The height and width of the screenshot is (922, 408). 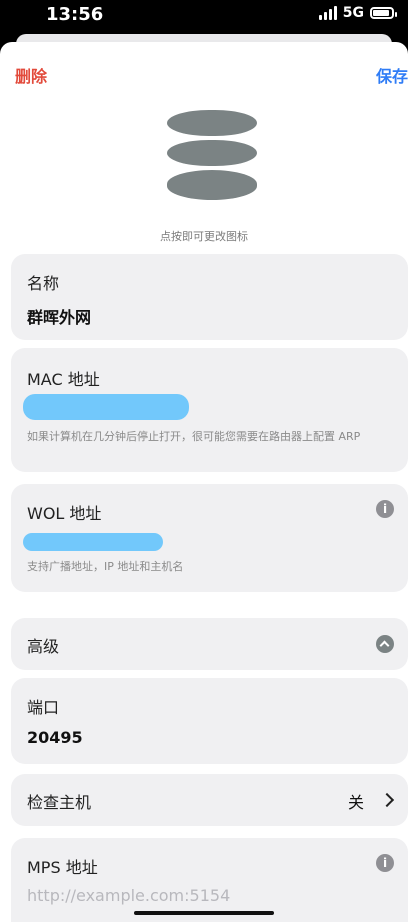 I want to click on name-field: 群晖外网, so click(x=59, y=316).